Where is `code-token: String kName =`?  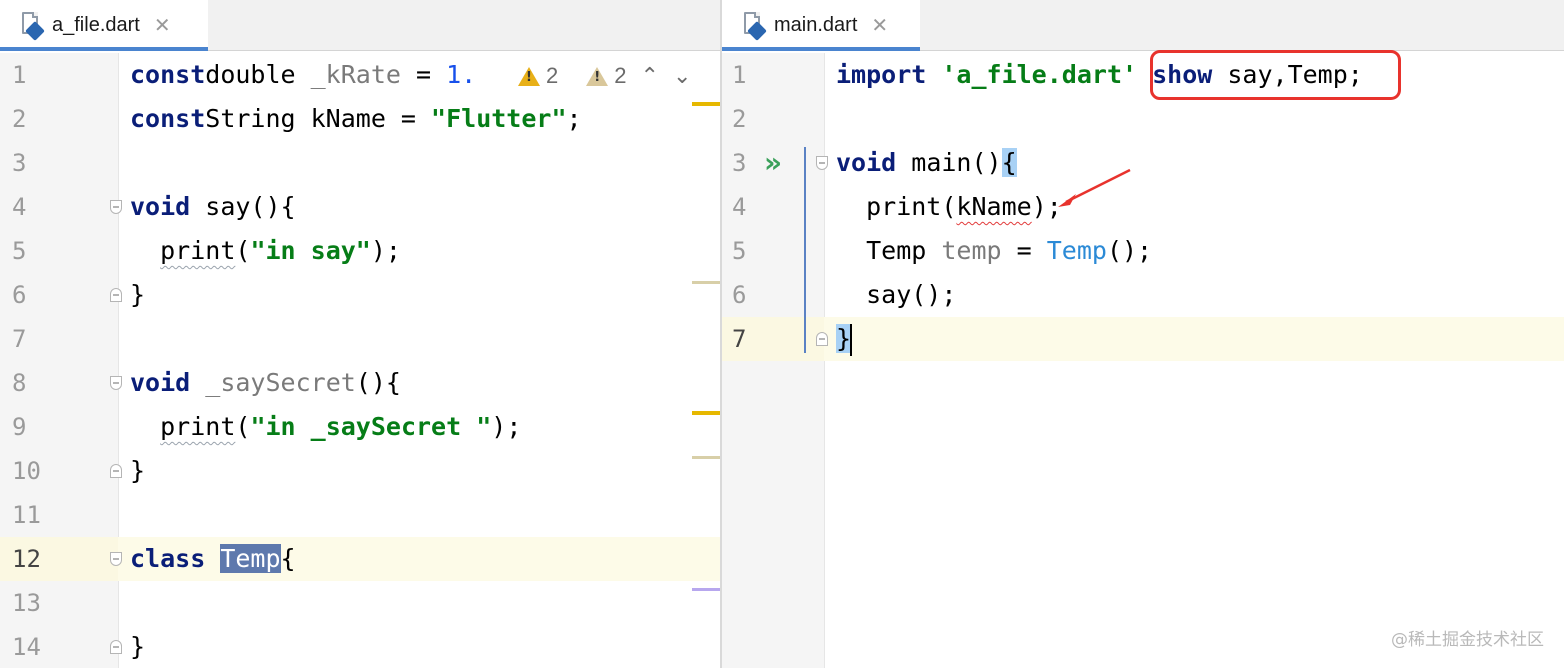 code-token: String kName = is located at coordinates (318, 118).